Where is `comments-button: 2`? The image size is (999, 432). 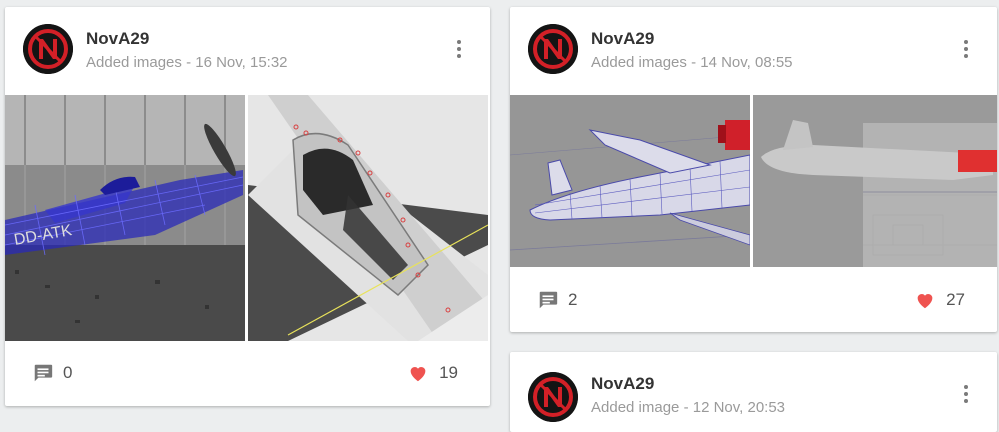 comments-button: 2 is located at coordinates (557, 300).